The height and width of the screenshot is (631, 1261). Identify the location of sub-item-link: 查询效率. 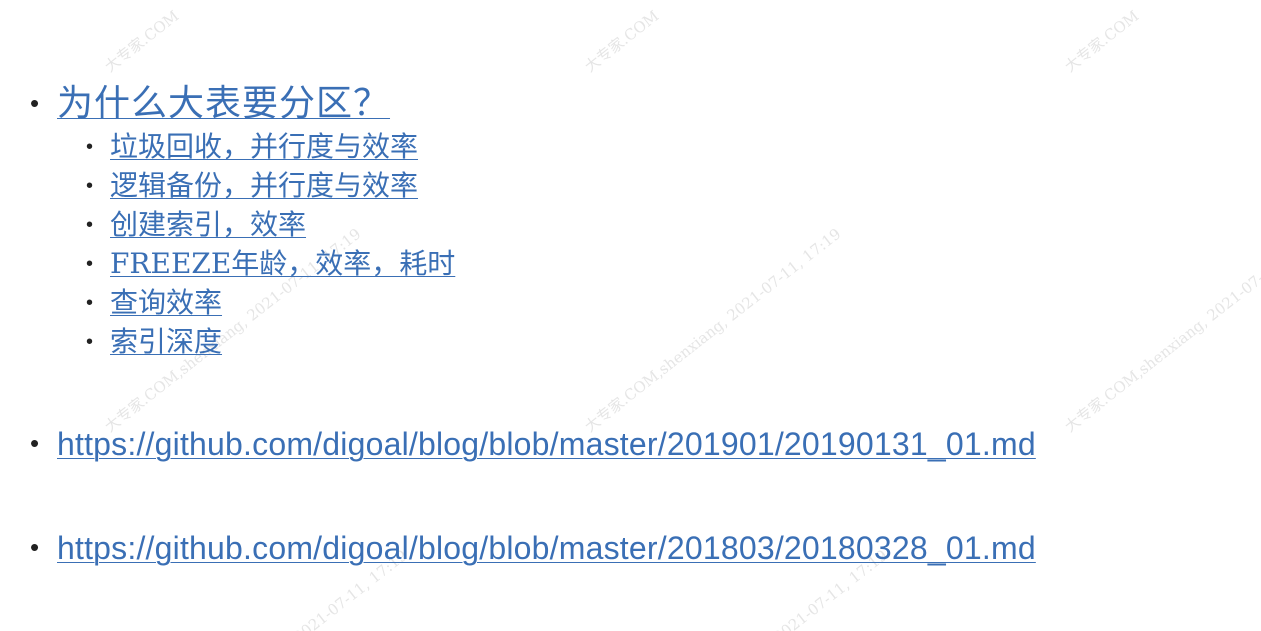
(166, 303).